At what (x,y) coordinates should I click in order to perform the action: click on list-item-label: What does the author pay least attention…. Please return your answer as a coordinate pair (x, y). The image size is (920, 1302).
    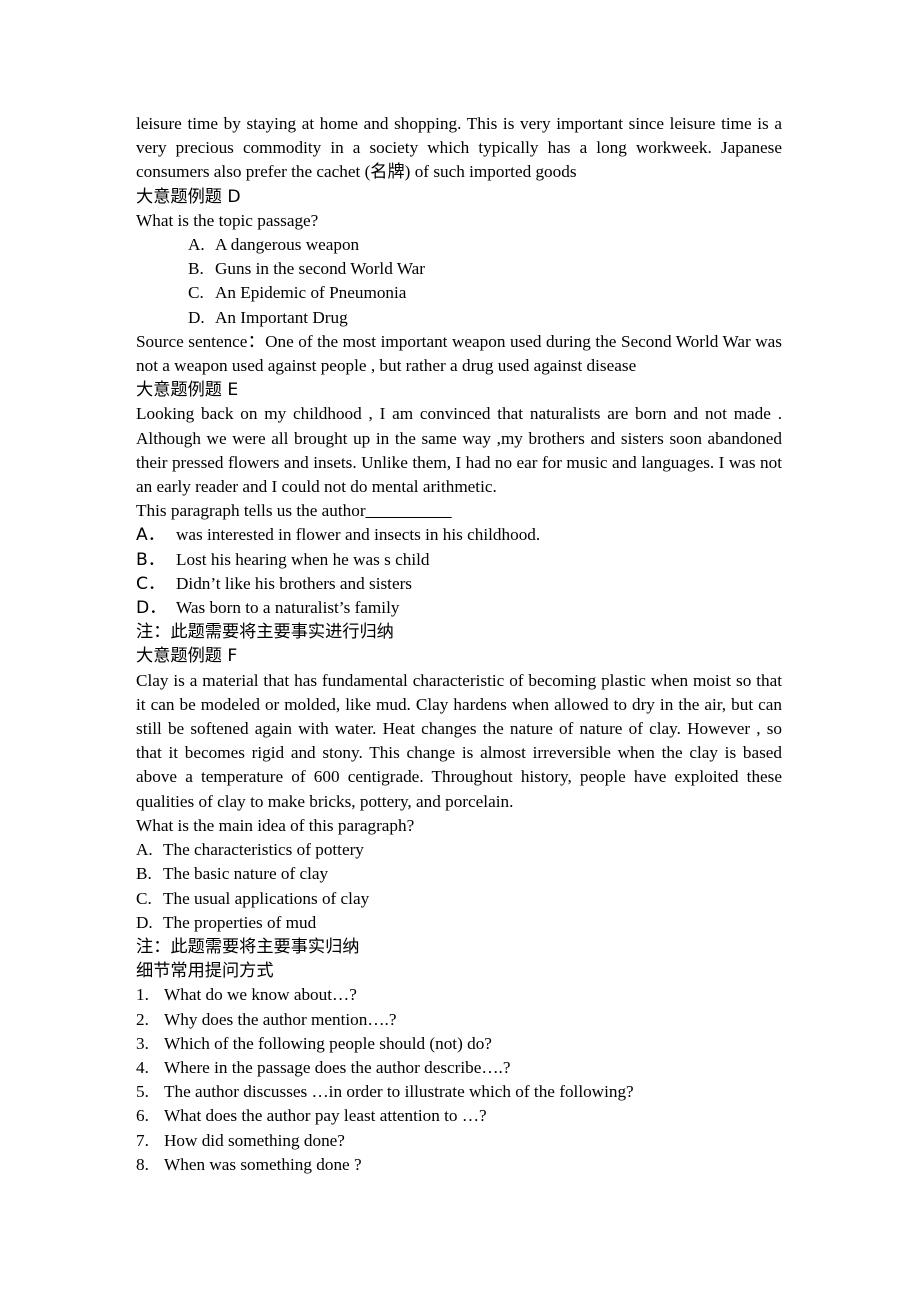
    Looking at the image, I should click on (325, 1116).